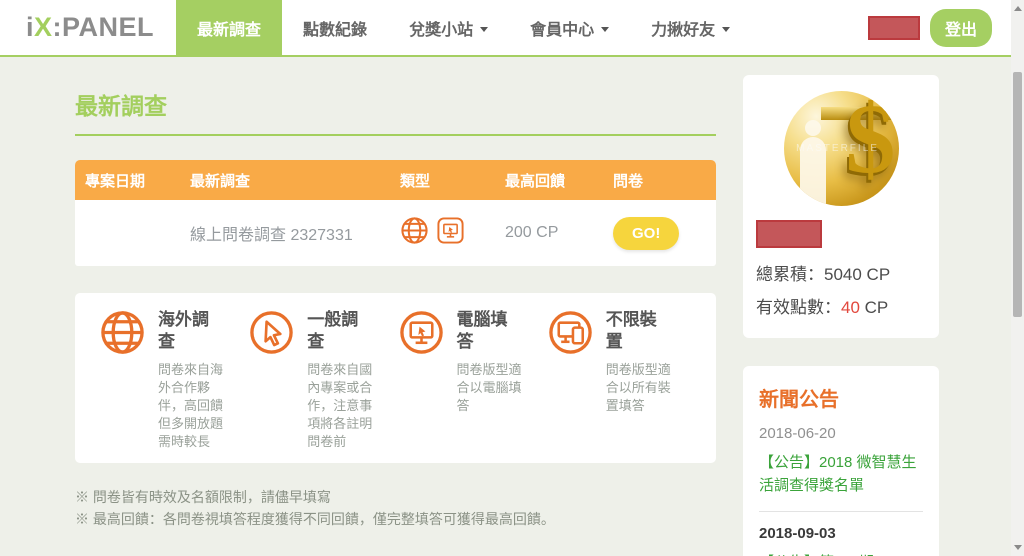  Describe the element at coordinates (1018, 547) in the screenshot. I see `scrollbar-down-arrow-icon` at that location.